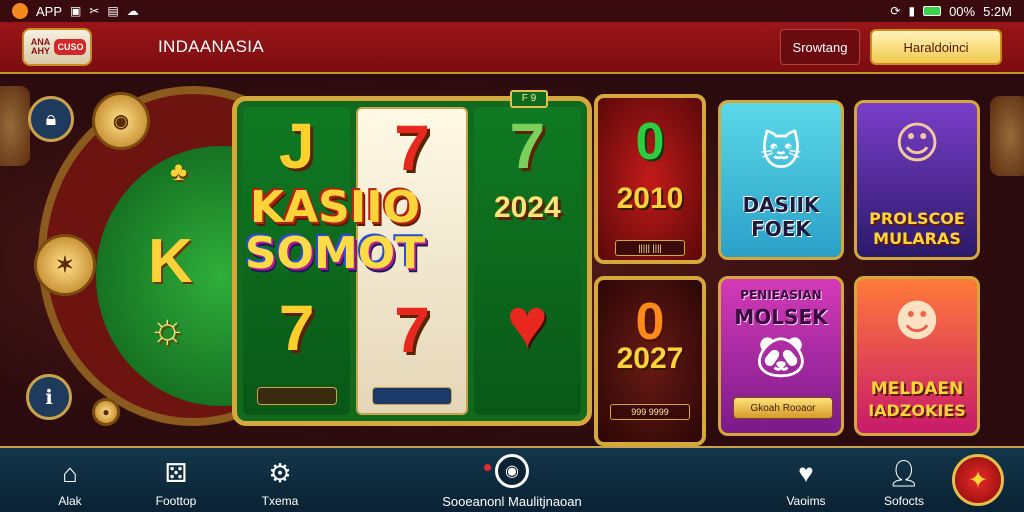 This screenshot has height=512, width=1024. What do you see at coordinates (40, 46) in the screenshot?
I see `logo-text-a: ANA AHY` at bounding box center [40, 46].